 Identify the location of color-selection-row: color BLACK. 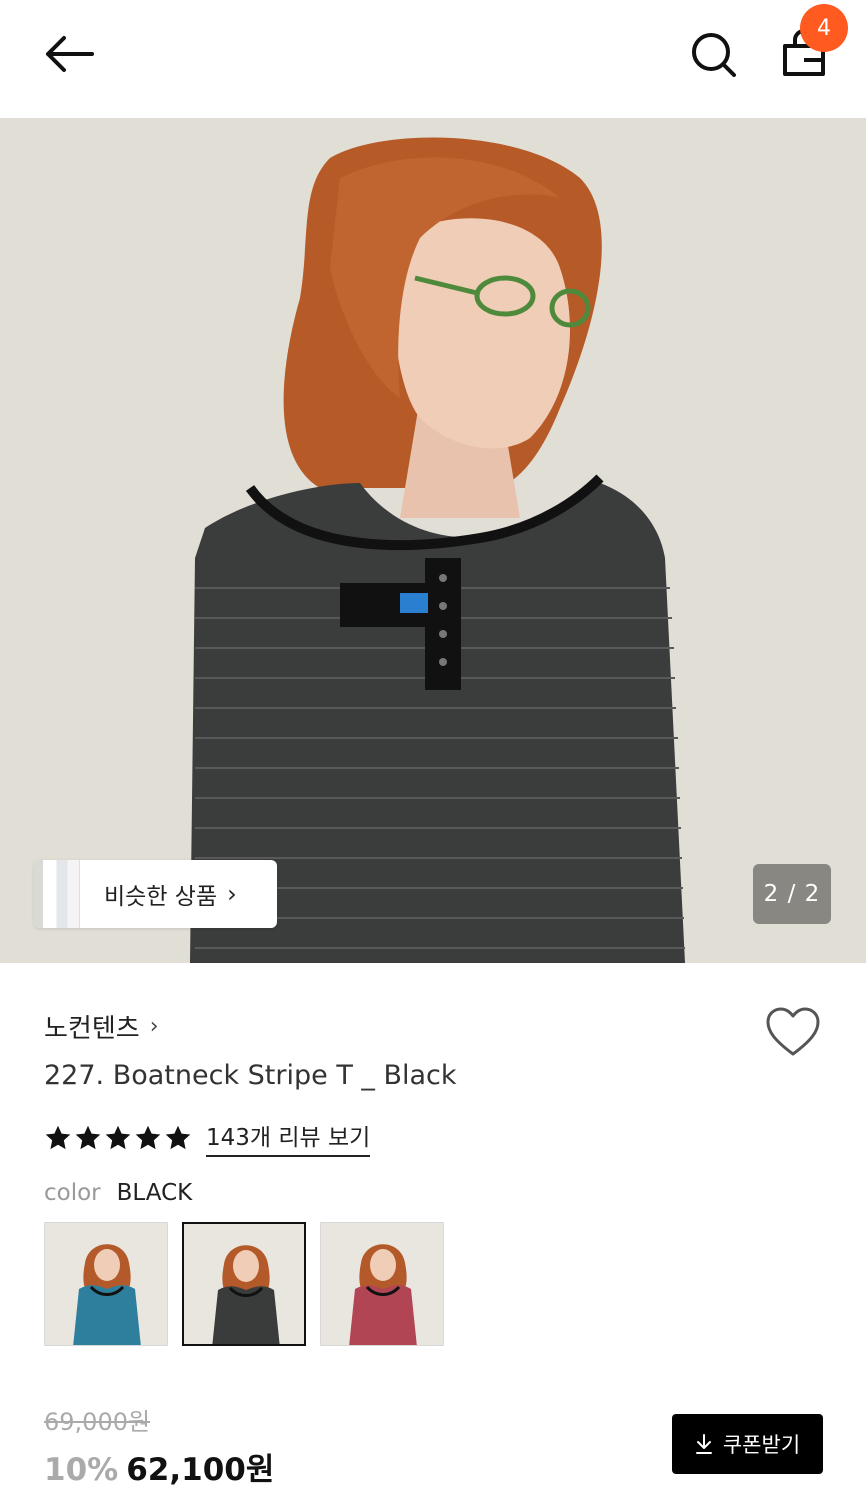
(118, 1193).